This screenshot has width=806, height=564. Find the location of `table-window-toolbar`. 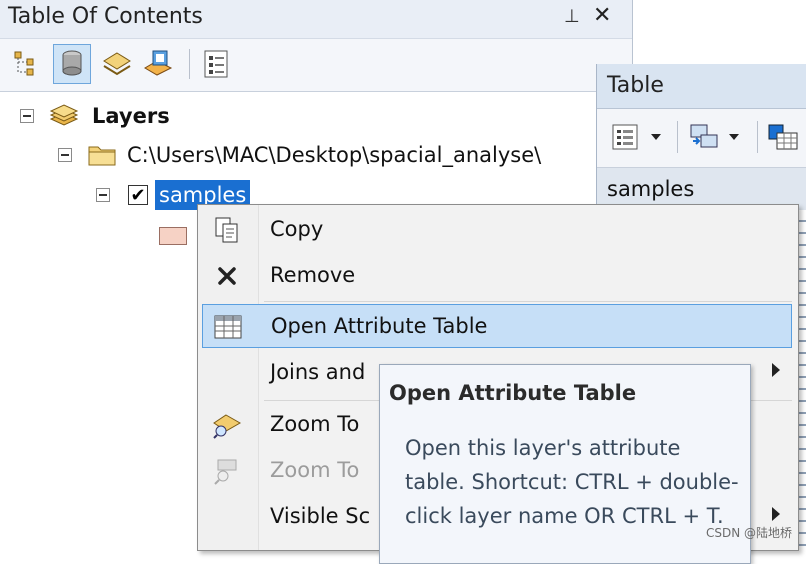

table-window-toolbar is located at coordinates (701, 138).